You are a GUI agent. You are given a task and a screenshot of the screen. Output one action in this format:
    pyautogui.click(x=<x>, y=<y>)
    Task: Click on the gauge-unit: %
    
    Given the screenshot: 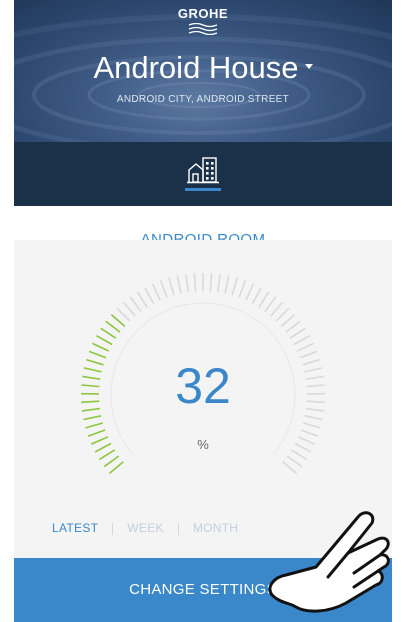 What is the action you would take?
    pyautogui.click(x=203, y=444)
    